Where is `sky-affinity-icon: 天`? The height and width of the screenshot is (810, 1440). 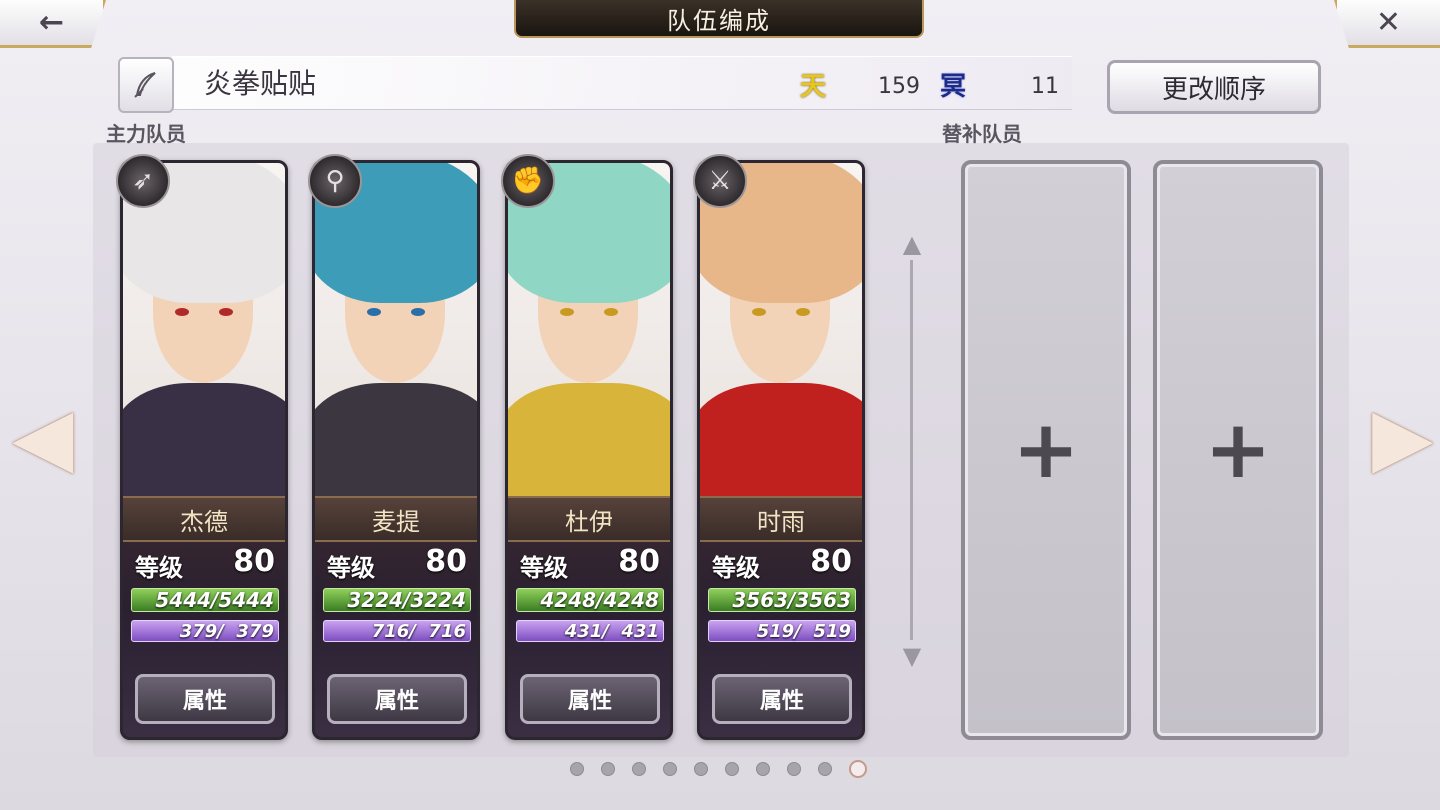
sky-affinity-icon: 天 is located at coordinates (813, 87).